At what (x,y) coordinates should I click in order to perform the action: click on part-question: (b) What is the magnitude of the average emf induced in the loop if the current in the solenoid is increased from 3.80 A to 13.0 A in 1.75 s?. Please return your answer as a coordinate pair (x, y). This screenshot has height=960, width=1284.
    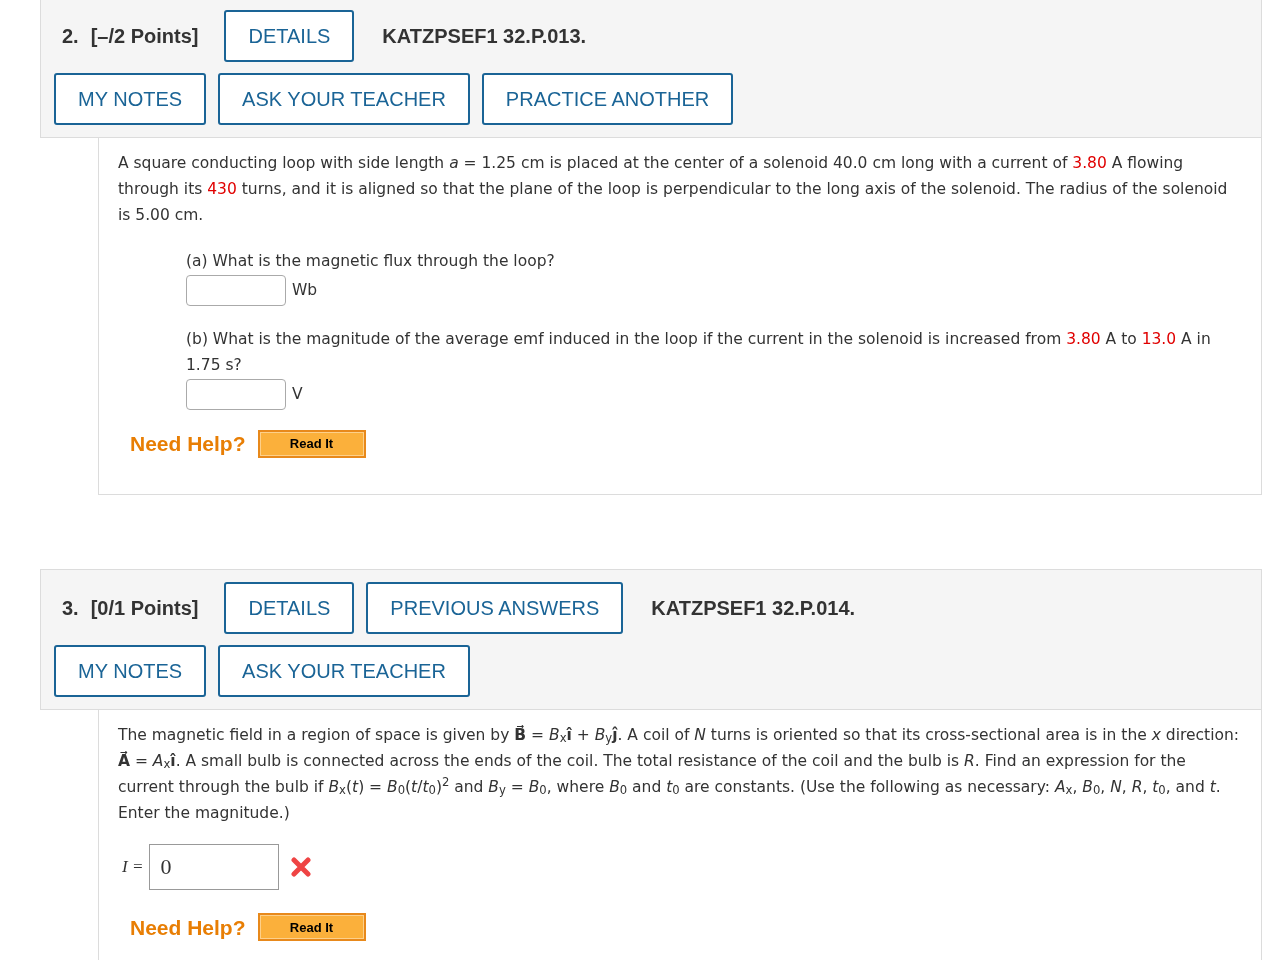
    Looking at the image, I should click on (699, 352).